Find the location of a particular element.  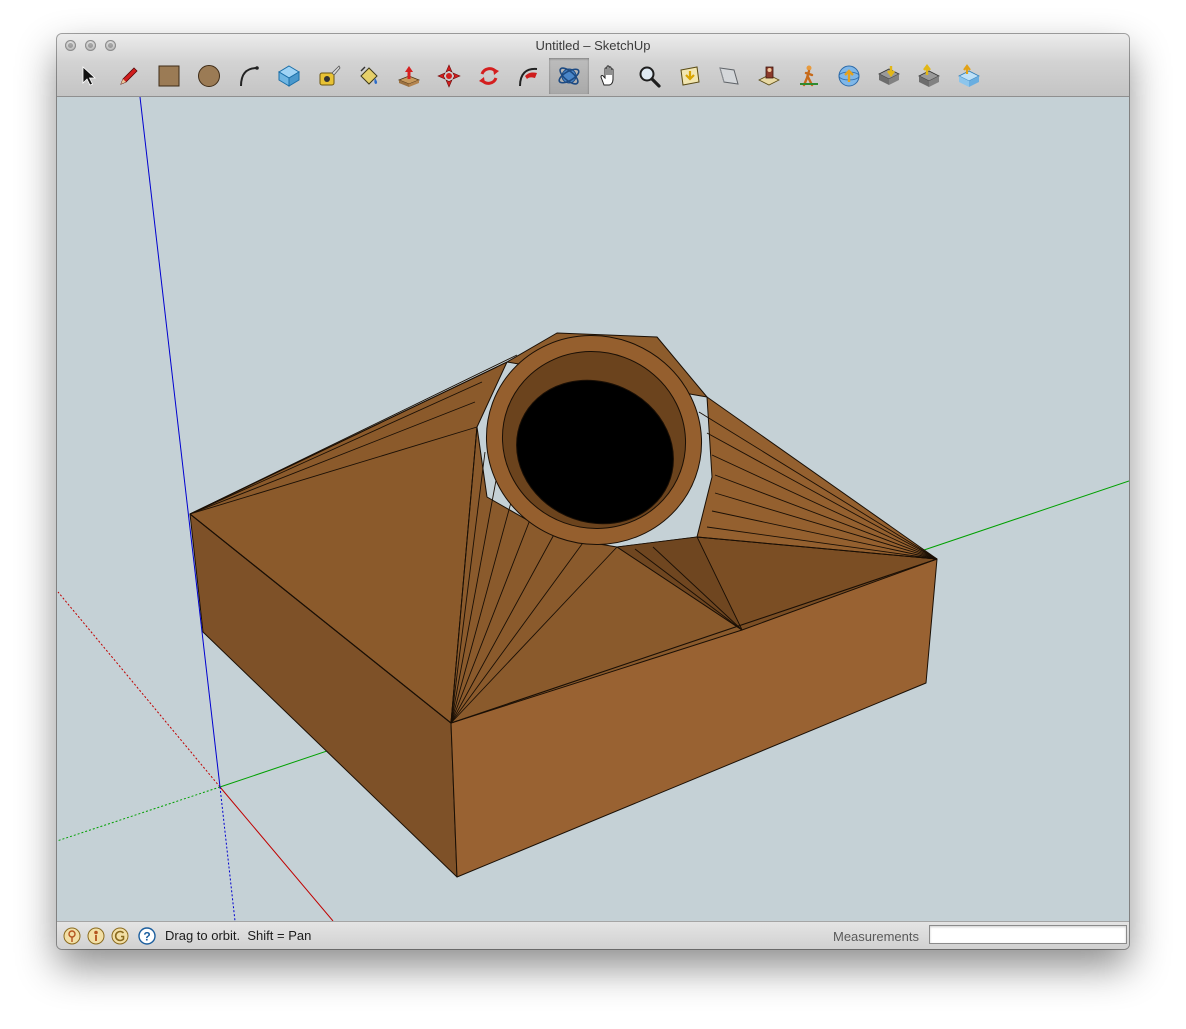

rotate-tool-button is located at coordinates (489, 76).